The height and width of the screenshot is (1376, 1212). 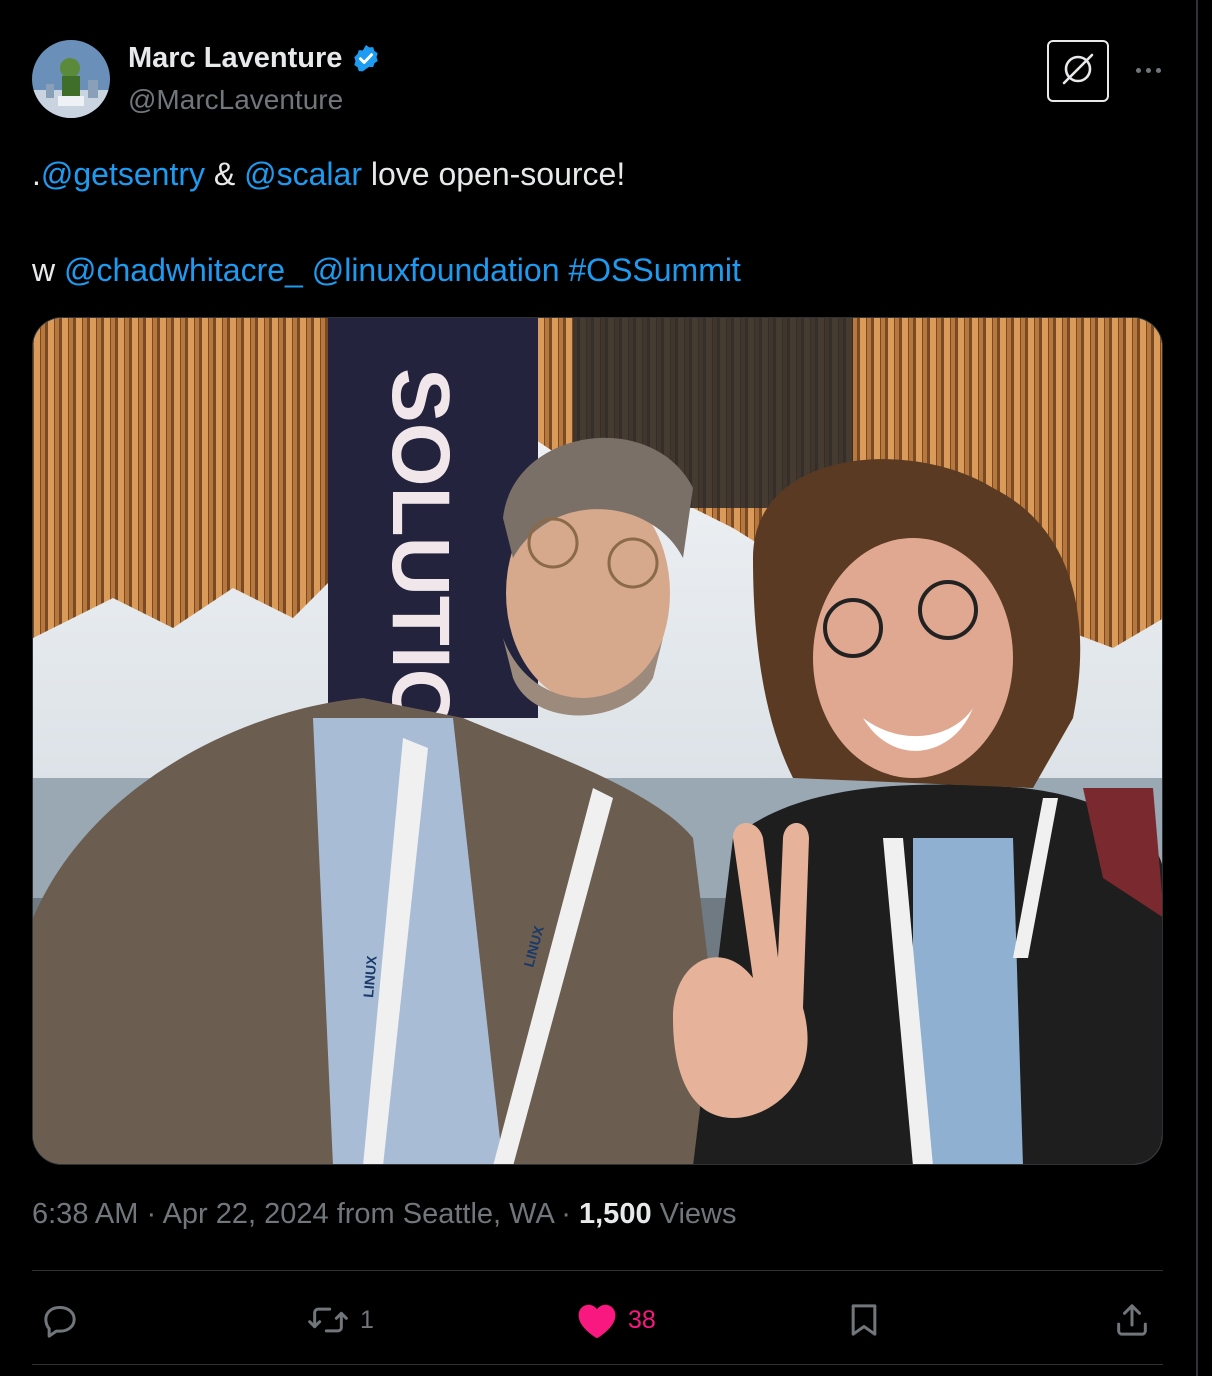 I want to click on text-connector: &, so click(x=225, y=174).